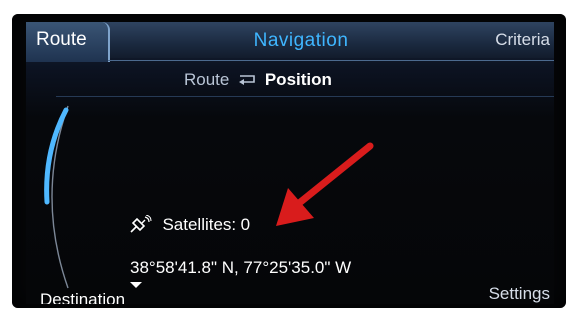  Describe the element at coordinates (82, 297) in the screenshot. I see `destination-button: Destination` at that location.